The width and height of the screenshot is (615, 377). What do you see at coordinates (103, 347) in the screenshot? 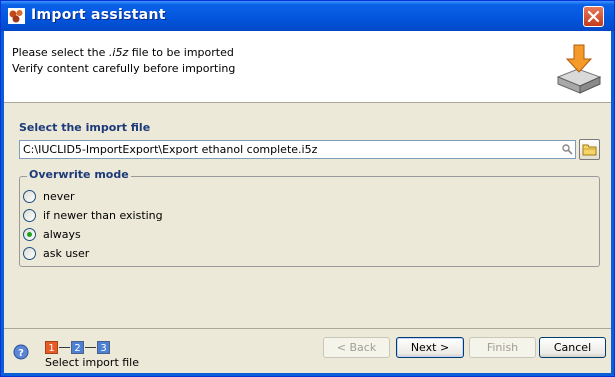
I see `step-3-indicator: 3` at bounding box center [103, 347].